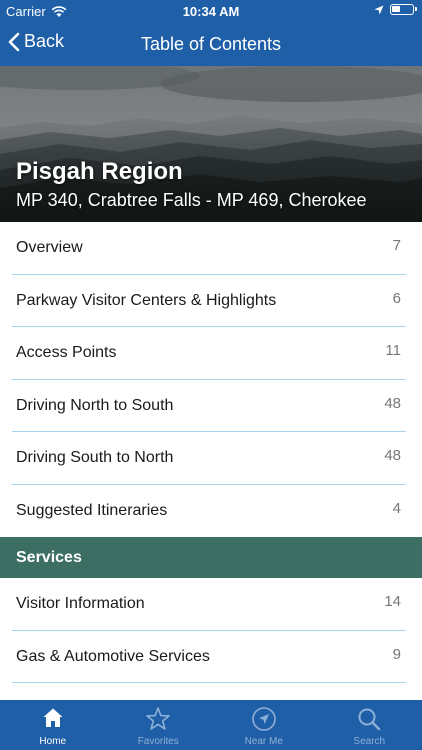  I want to click on tab-label: Favorites, so click(158, 741).